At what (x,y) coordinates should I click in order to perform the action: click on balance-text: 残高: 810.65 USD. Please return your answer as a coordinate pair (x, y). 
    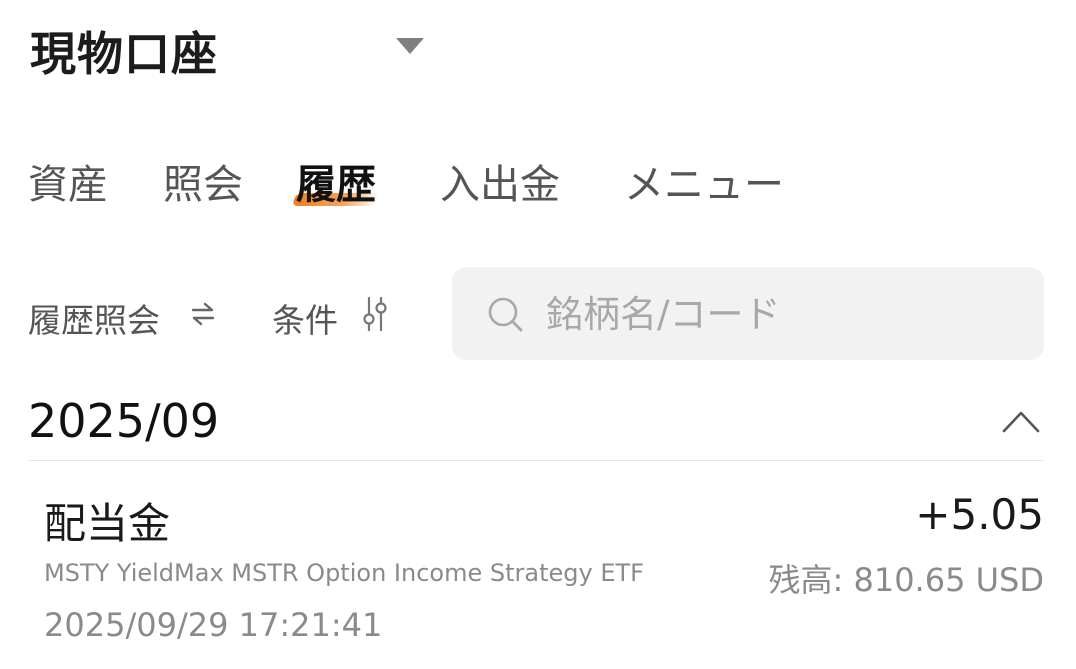
    Looking at the image, I should click on (906, 580).